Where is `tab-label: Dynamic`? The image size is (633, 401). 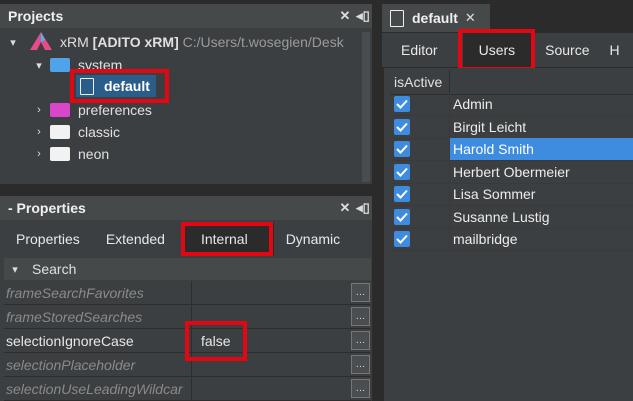
tab-label: Dynamic is located at coordinates (313, 239).